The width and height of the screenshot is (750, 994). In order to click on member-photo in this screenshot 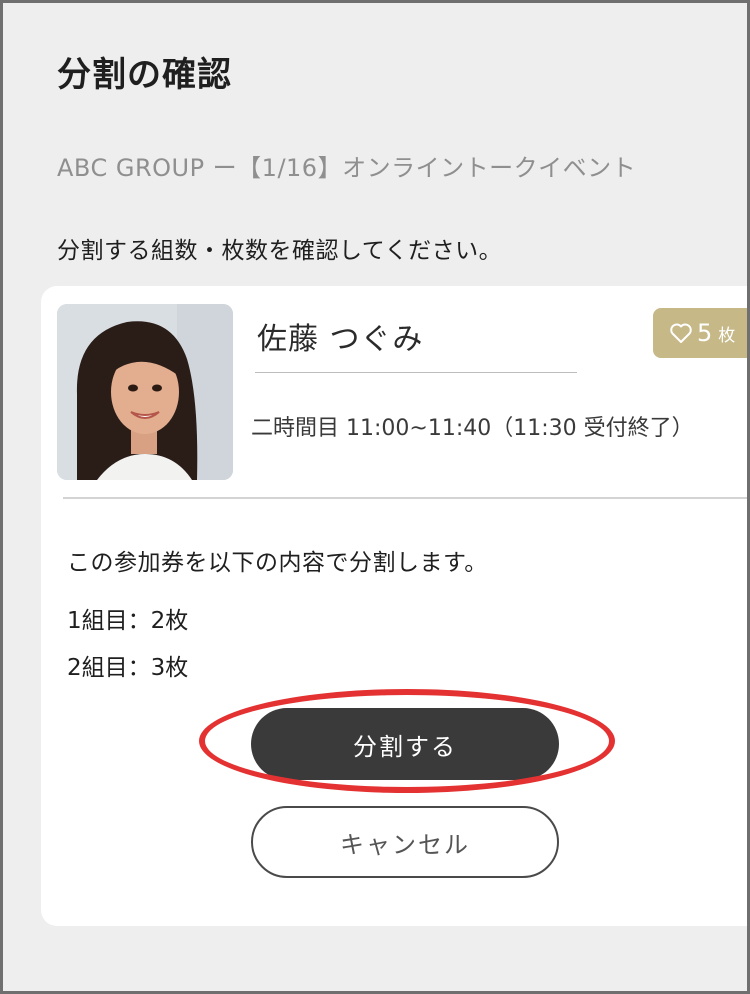, I will do `click(145, 392)`.